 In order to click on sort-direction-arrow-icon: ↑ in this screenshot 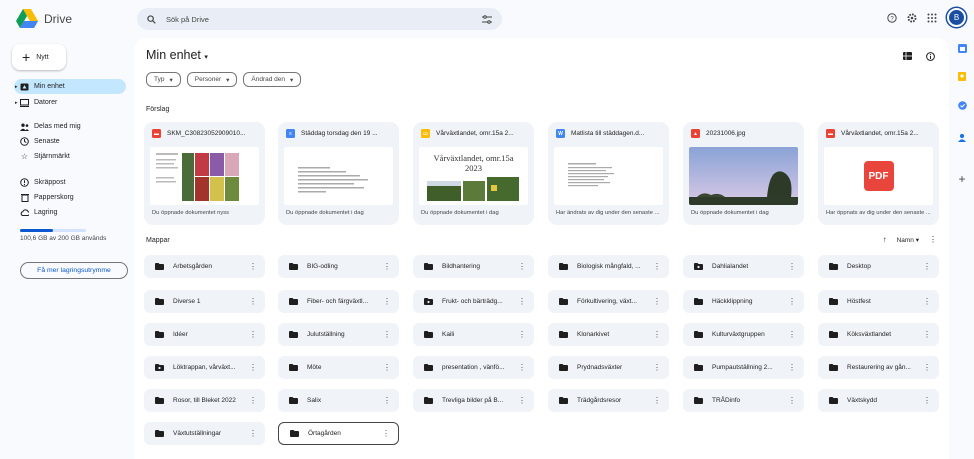, I will do `click(885, 239)`.